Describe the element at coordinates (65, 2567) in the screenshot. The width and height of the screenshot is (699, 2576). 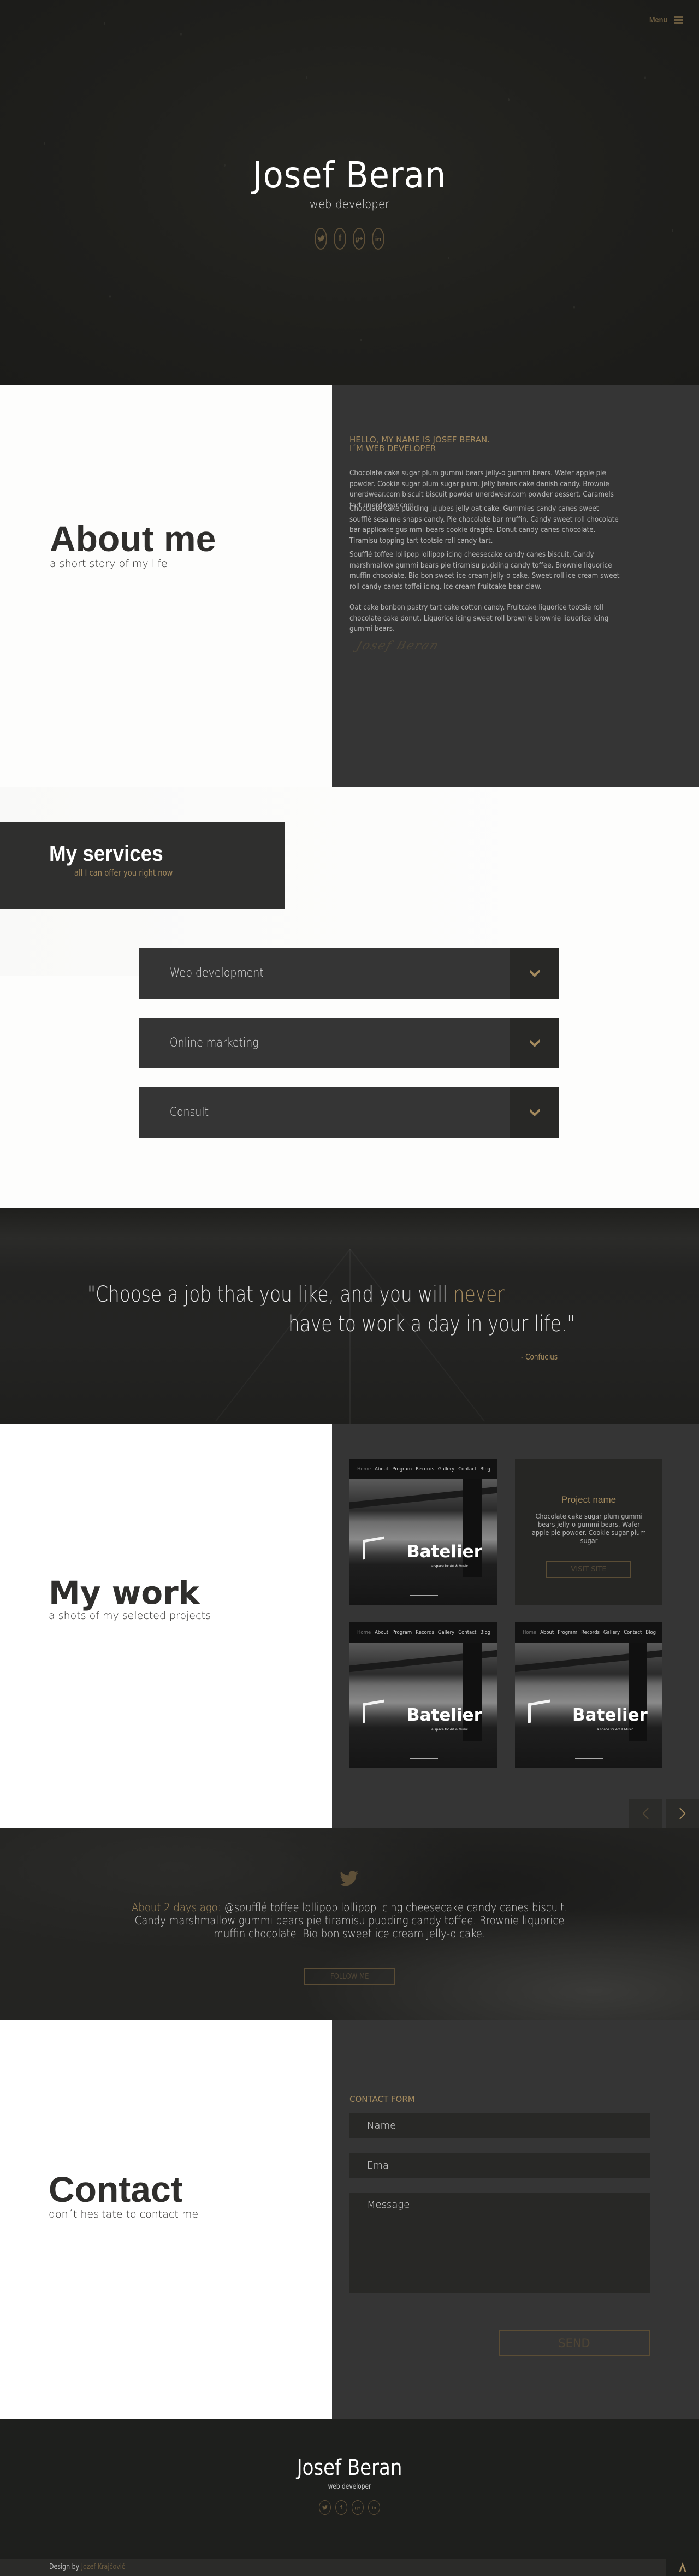
I see `credit-prefix: Design by` at that location.